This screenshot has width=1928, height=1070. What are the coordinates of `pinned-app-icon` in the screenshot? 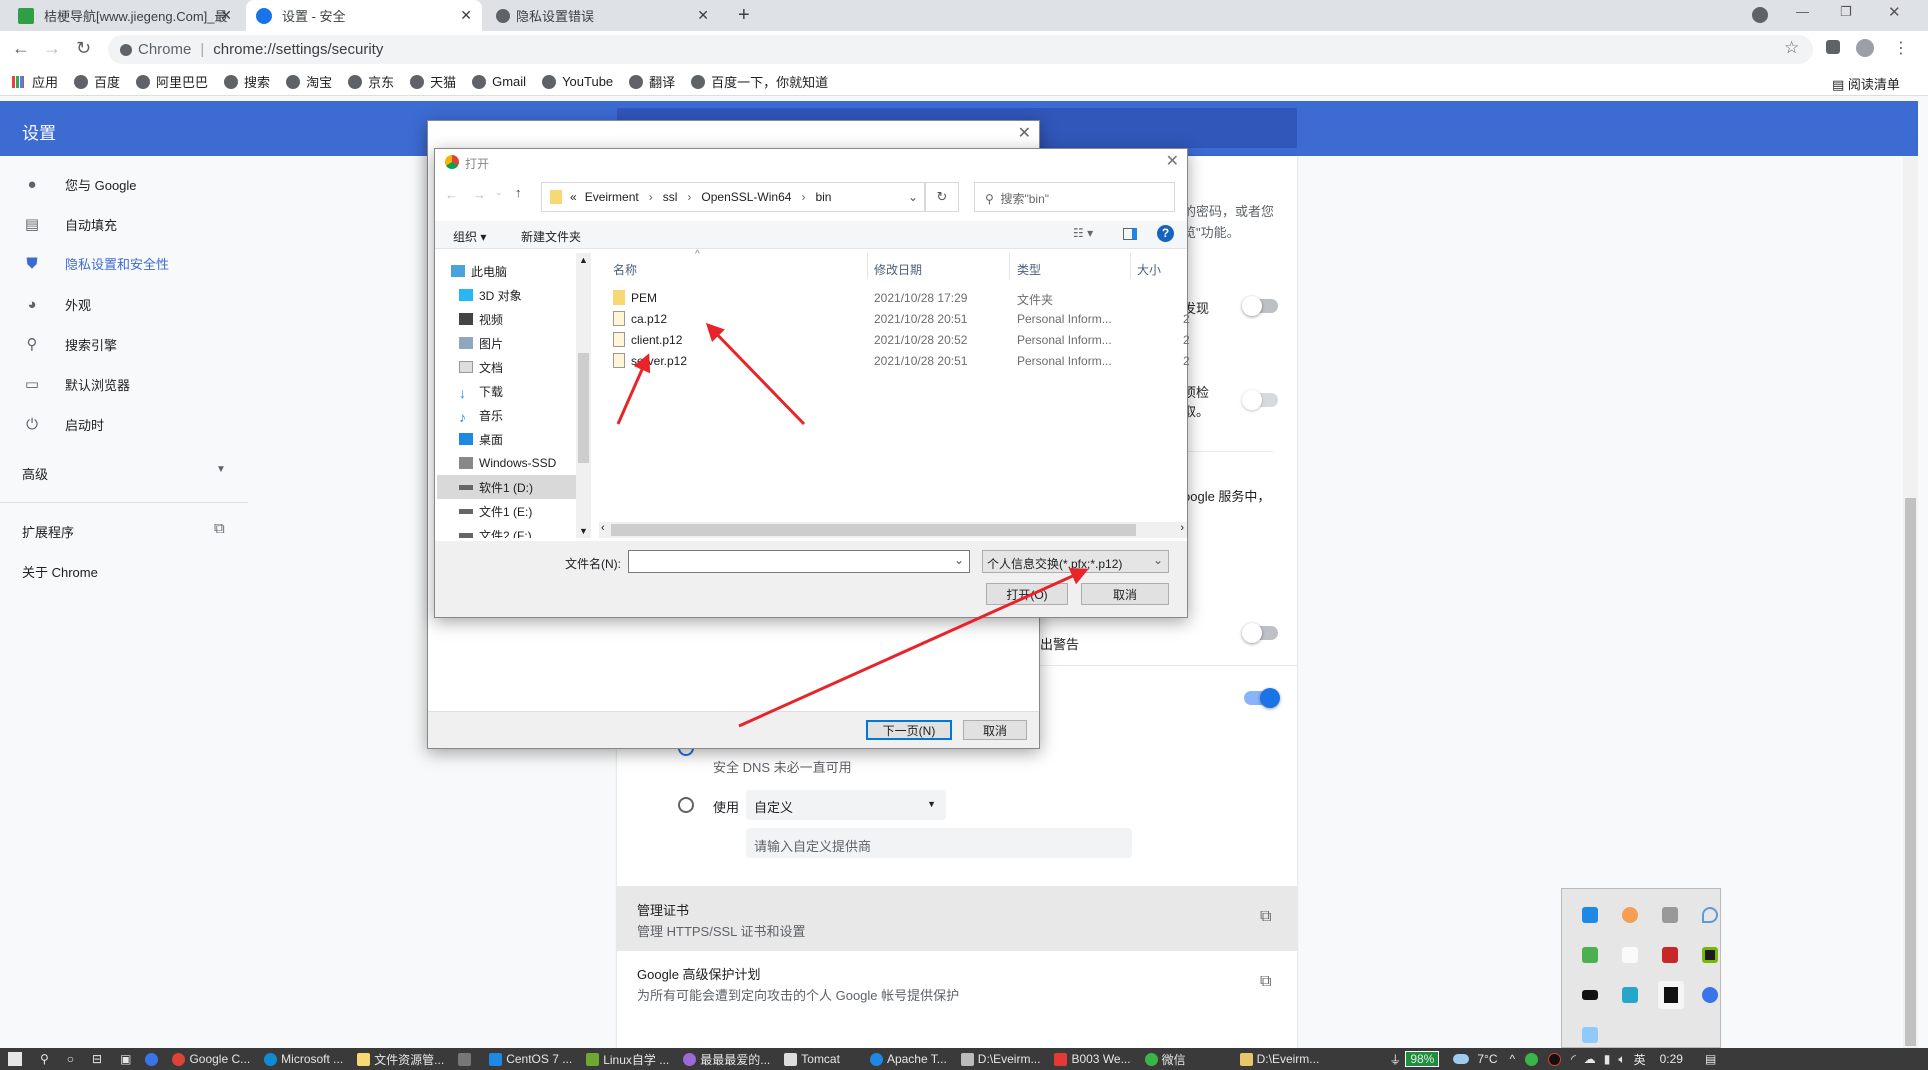 It's located at (152, 1059).